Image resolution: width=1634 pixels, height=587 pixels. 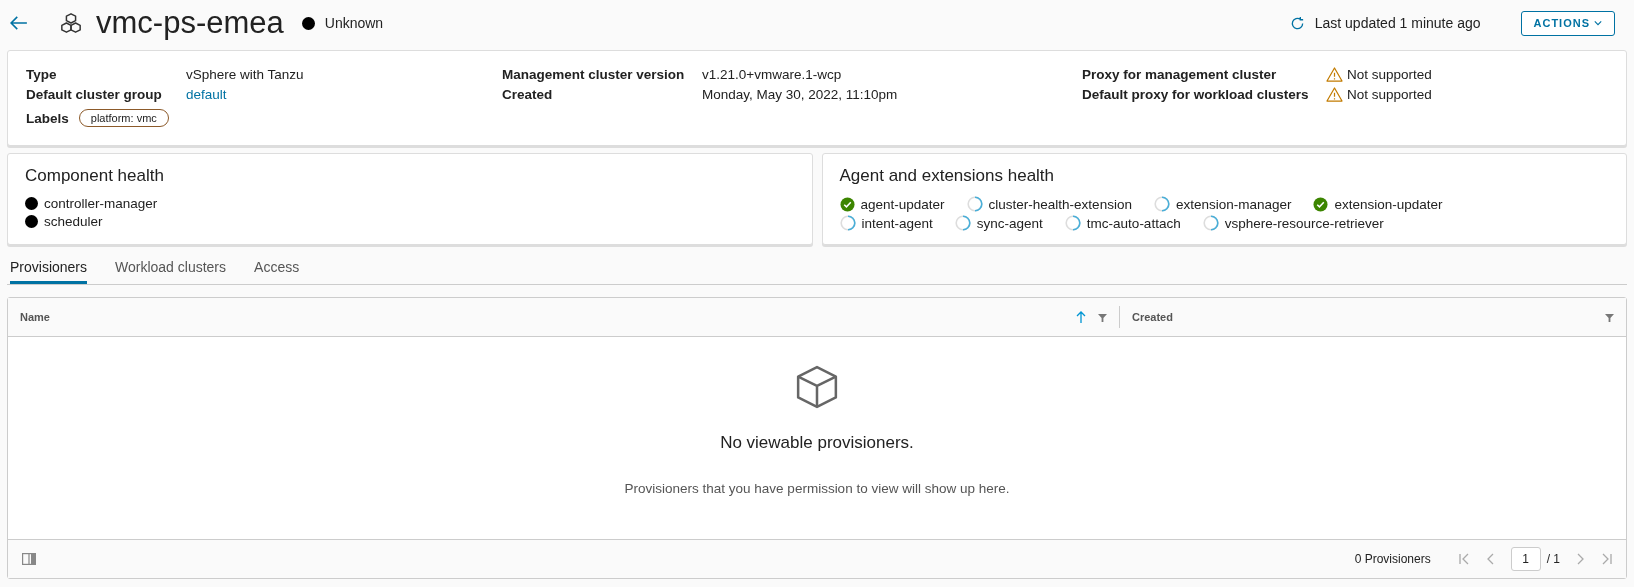 I want to click on first-page-icon, so click(x=1464, y=559).